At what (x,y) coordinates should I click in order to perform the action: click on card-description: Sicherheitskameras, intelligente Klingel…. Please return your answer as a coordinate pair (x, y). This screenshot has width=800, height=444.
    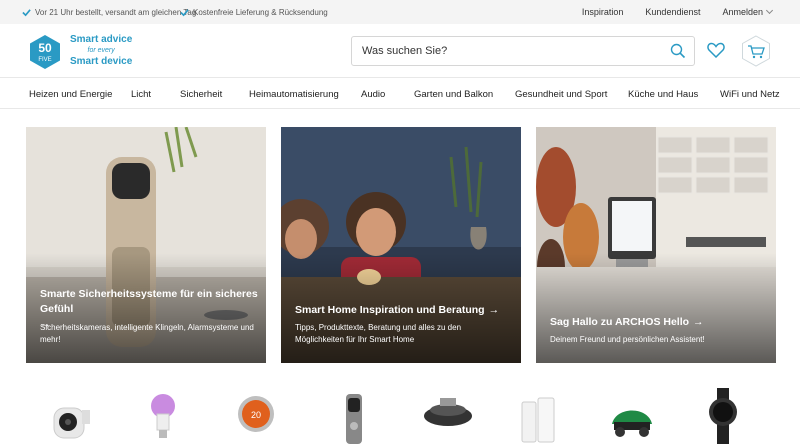
    Looking at the image, I should click on (147, 333).